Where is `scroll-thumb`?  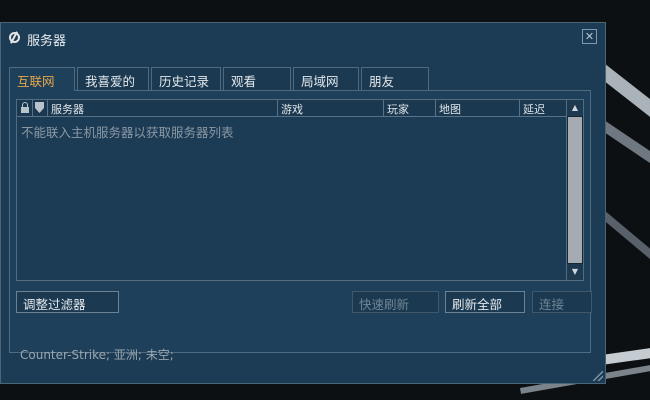 scroll-thumb is located at coordinates (575, 190).